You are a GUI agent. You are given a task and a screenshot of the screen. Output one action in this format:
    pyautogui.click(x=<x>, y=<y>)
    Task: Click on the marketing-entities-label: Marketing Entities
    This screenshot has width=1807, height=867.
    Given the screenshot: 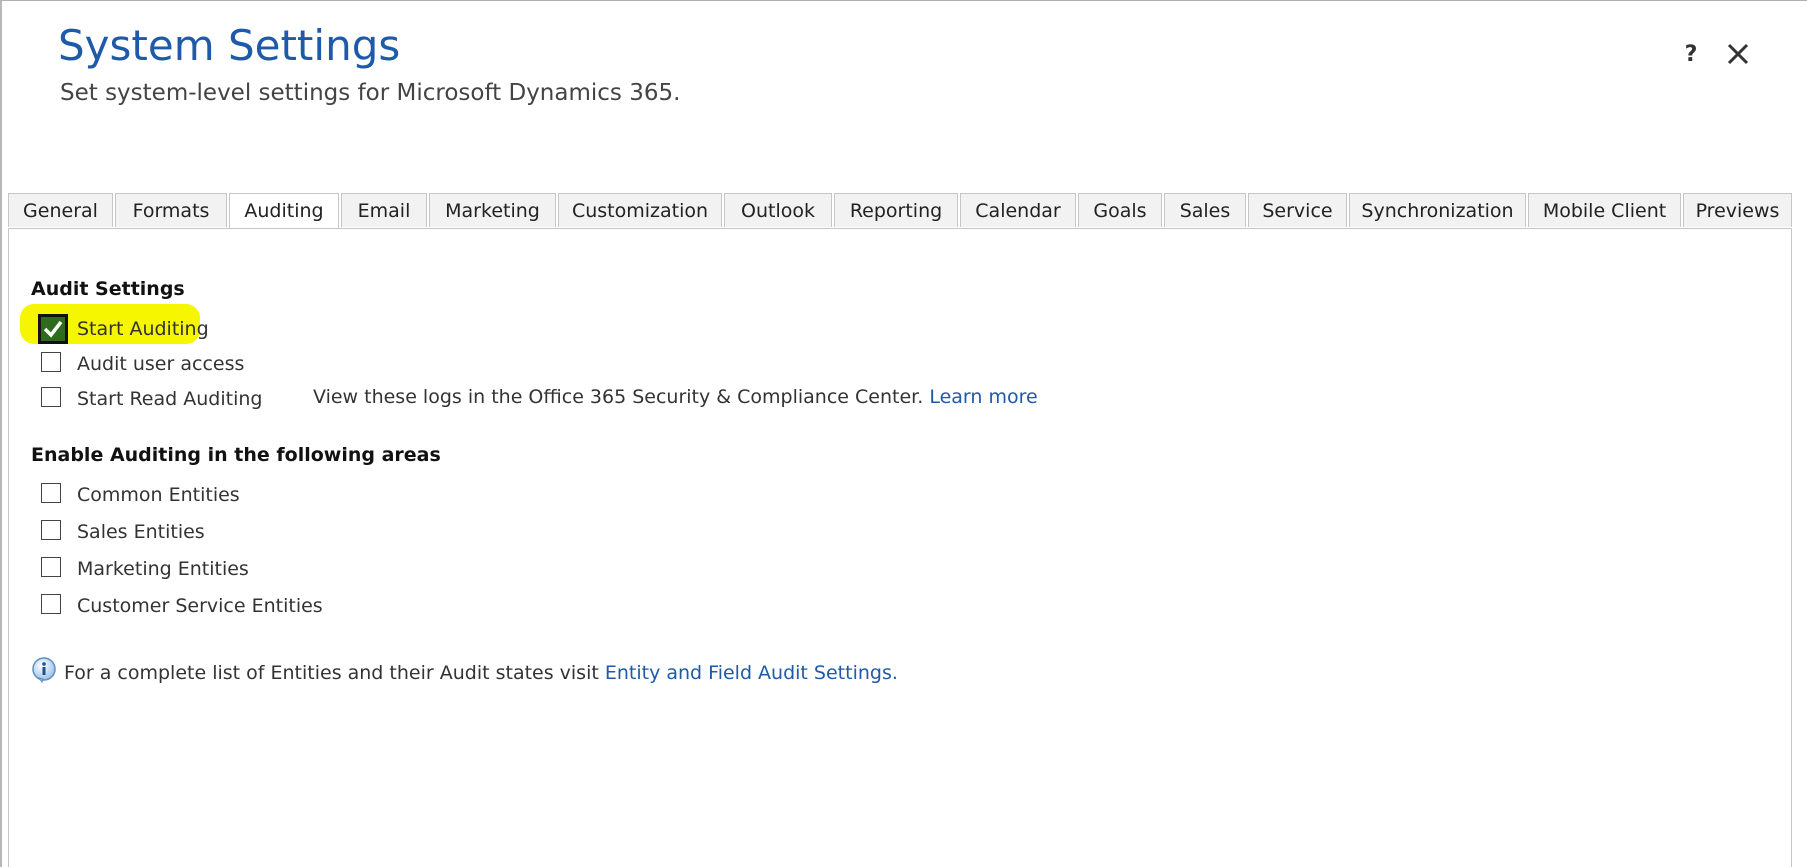 What is the action you would take?
    pyautogui.click(x=163, y=569)
    